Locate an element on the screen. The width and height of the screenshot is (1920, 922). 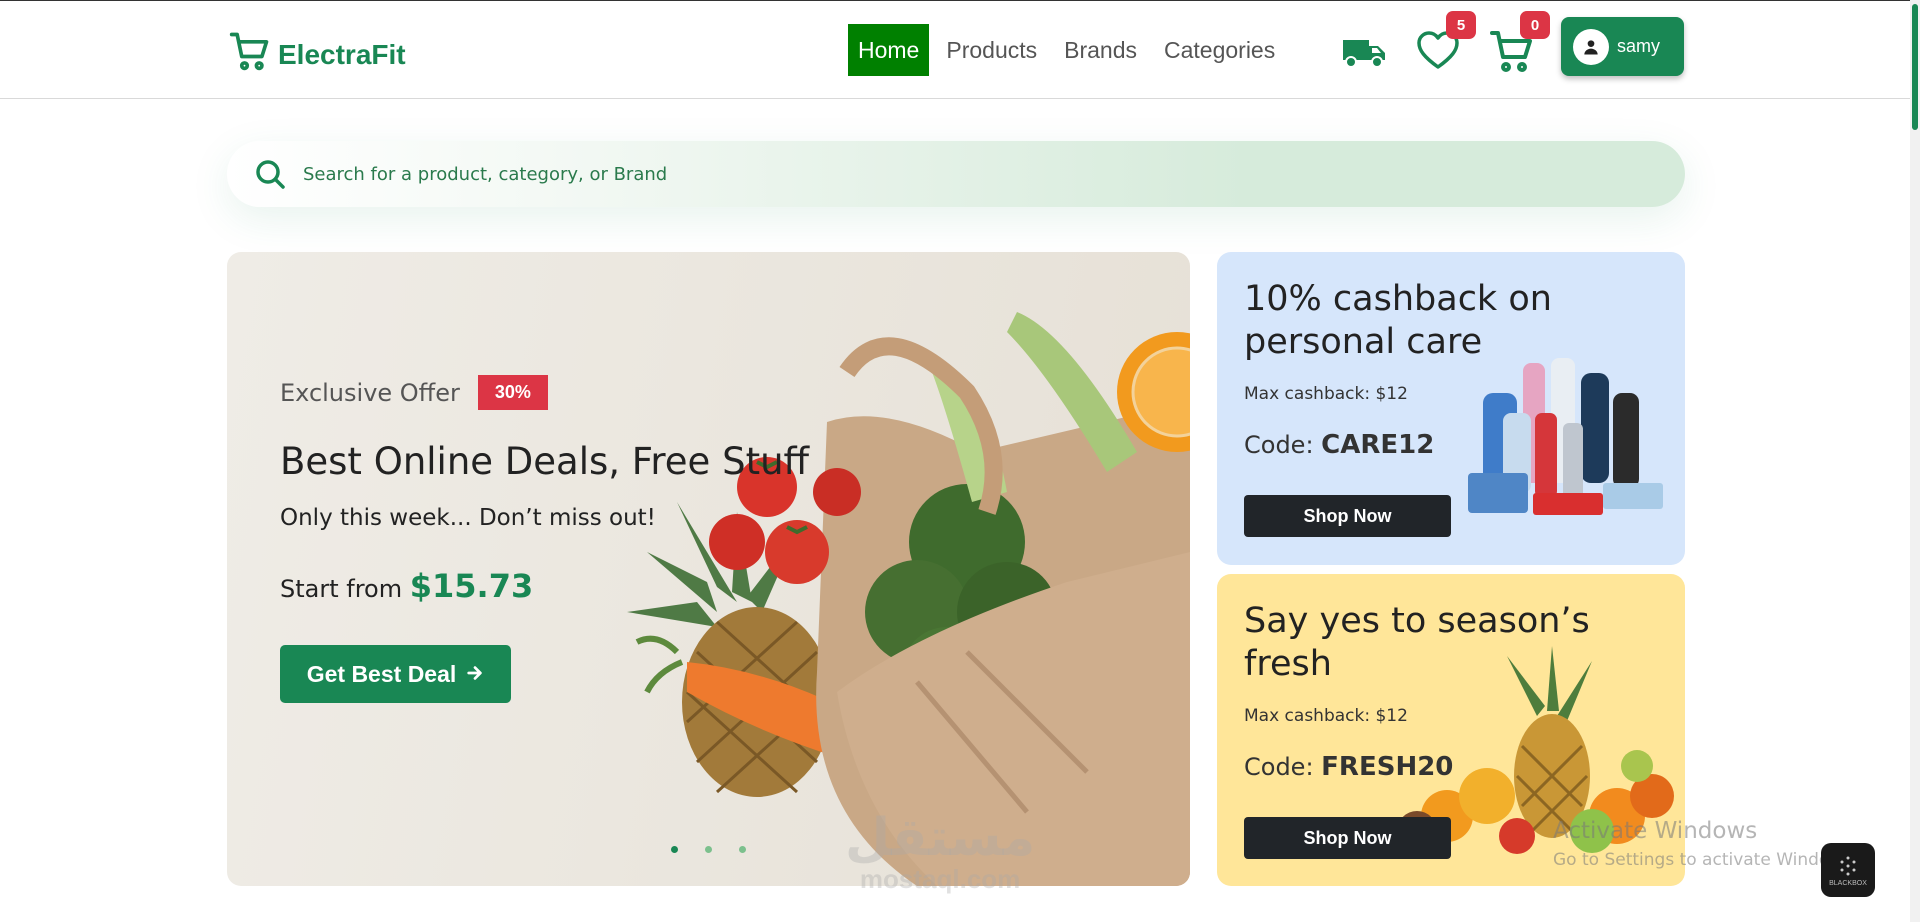
promo-title: Say yes to season’s fresh is located at coordinates (1417, 642).